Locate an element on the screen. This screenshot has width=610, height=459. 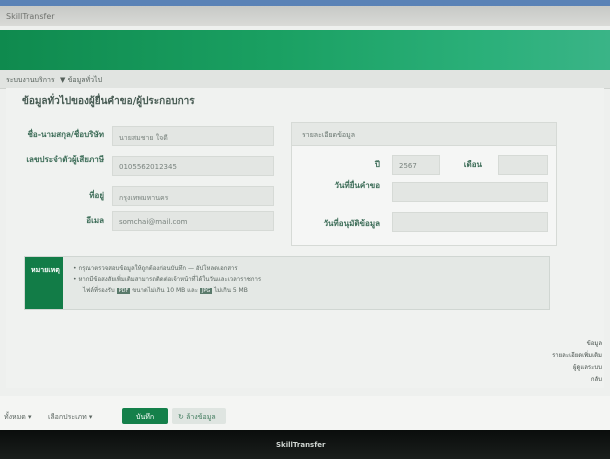
save-button-label: บันทึก is located at coordinates (145, 417).